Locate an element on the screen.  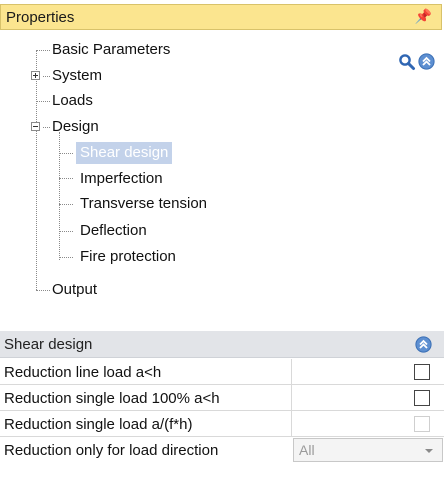
property-label: Reduction single load 100% a<h is located at coordinates (112, 398).